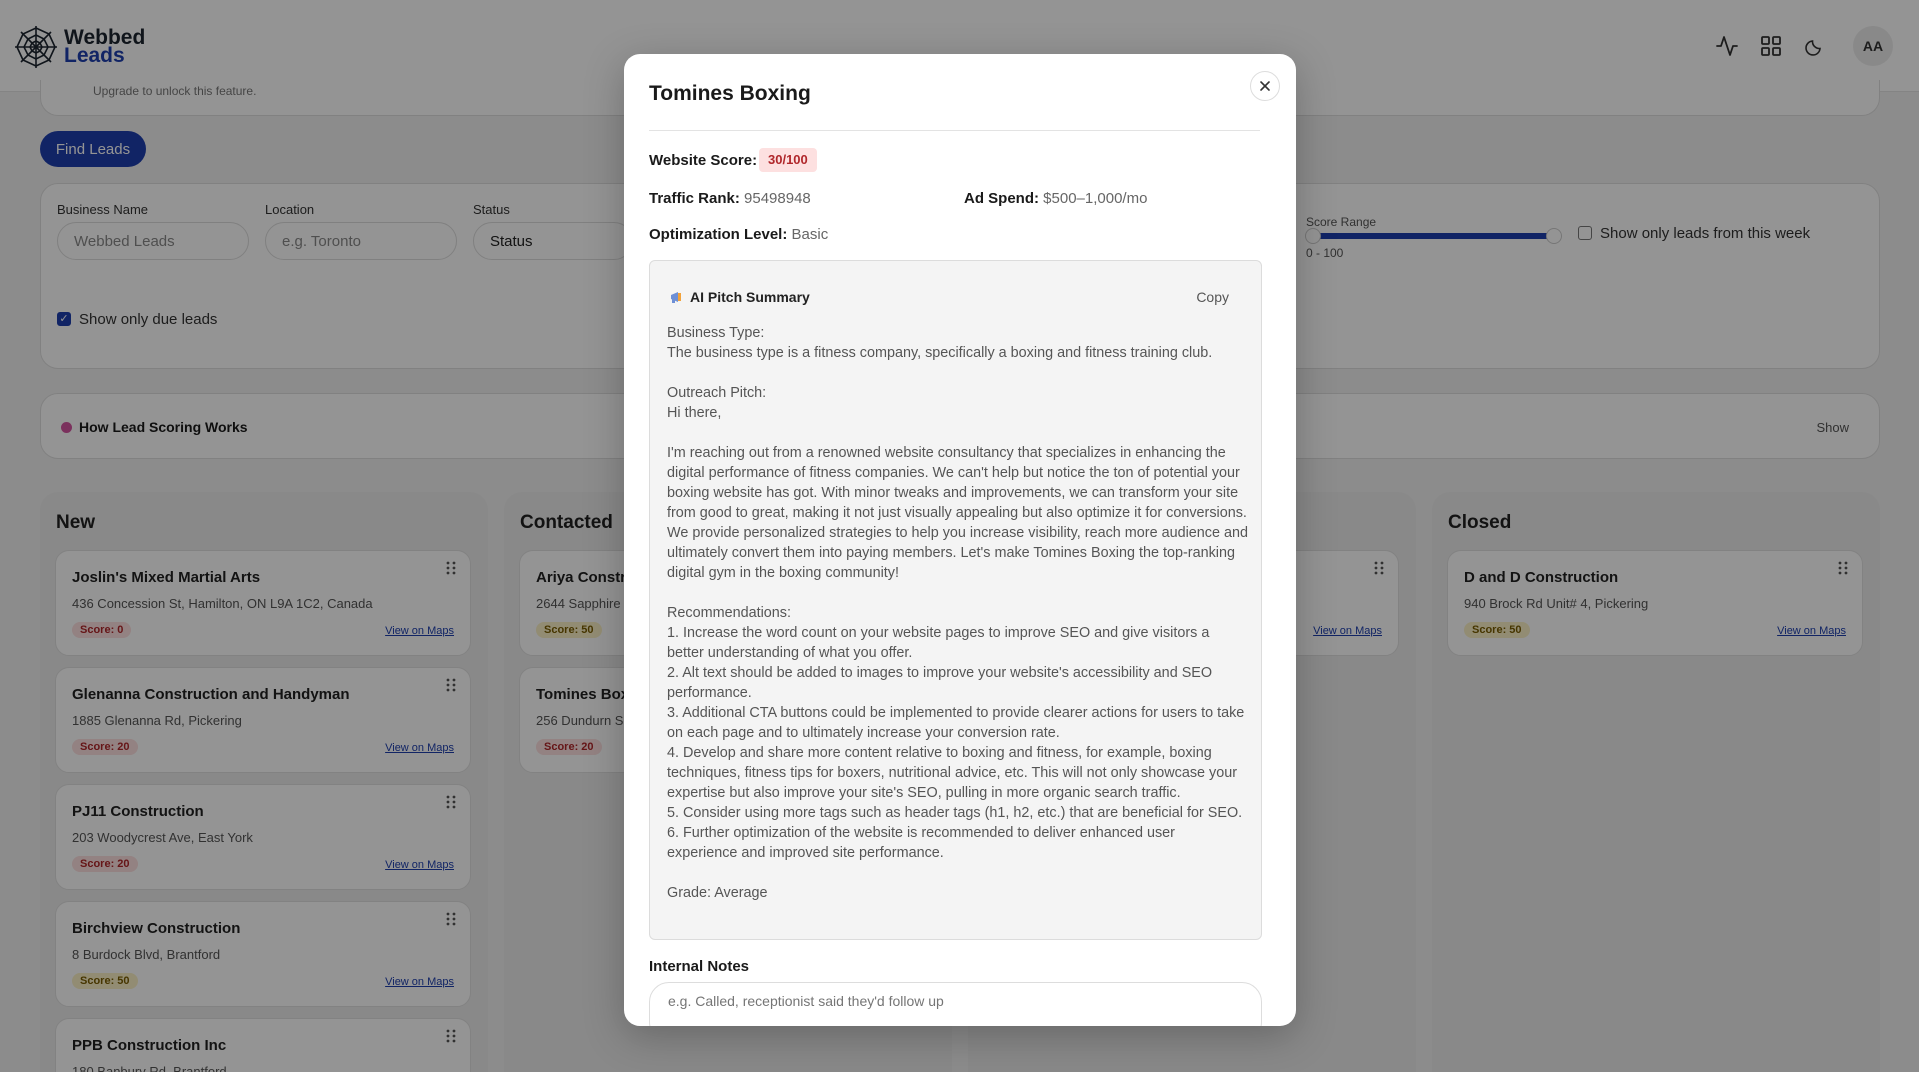  I want to click on close-icon, so click(1265, 86).